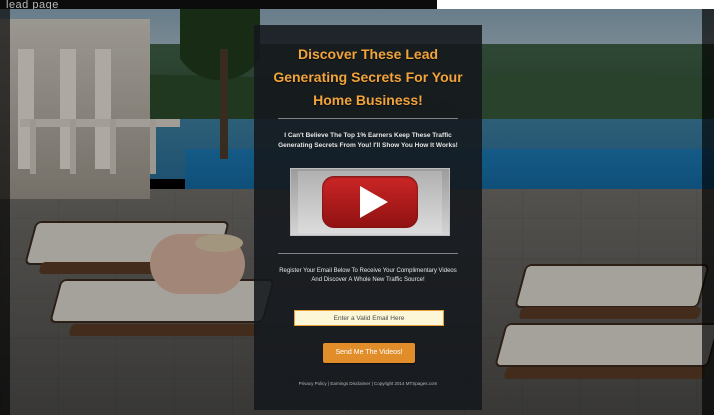  I want to click on right-shade, so click(708, 212).